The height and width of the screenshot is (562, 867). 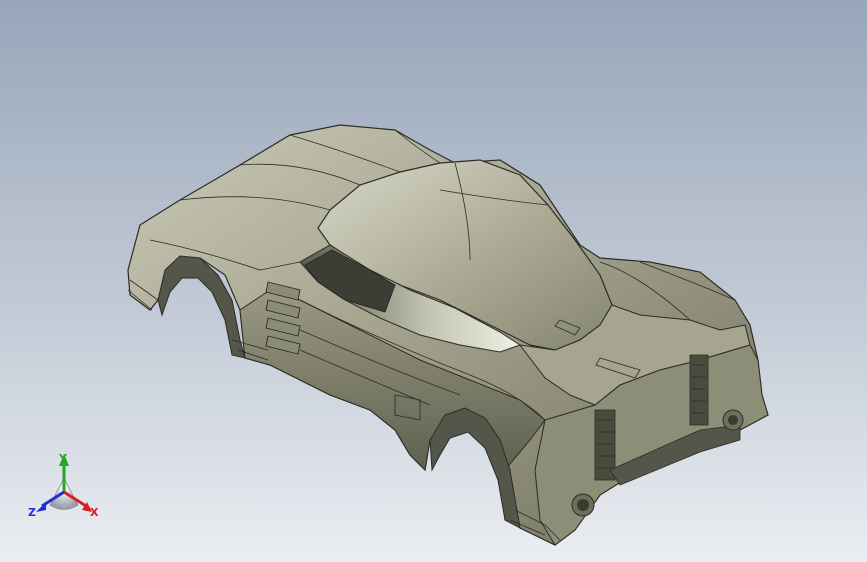 What do you see at coordinates (41, 507) in the screenshot?
I see `z-axis-arrow-icon` at bounding box center [41, 507].